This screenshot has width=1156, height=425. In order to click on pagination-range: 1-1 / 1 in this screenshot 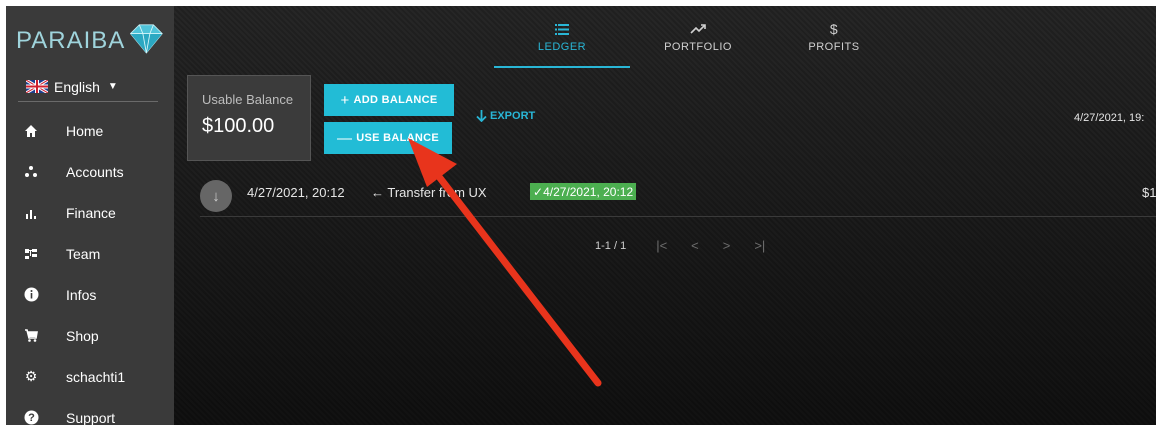, I will do `click(611, 245)`.